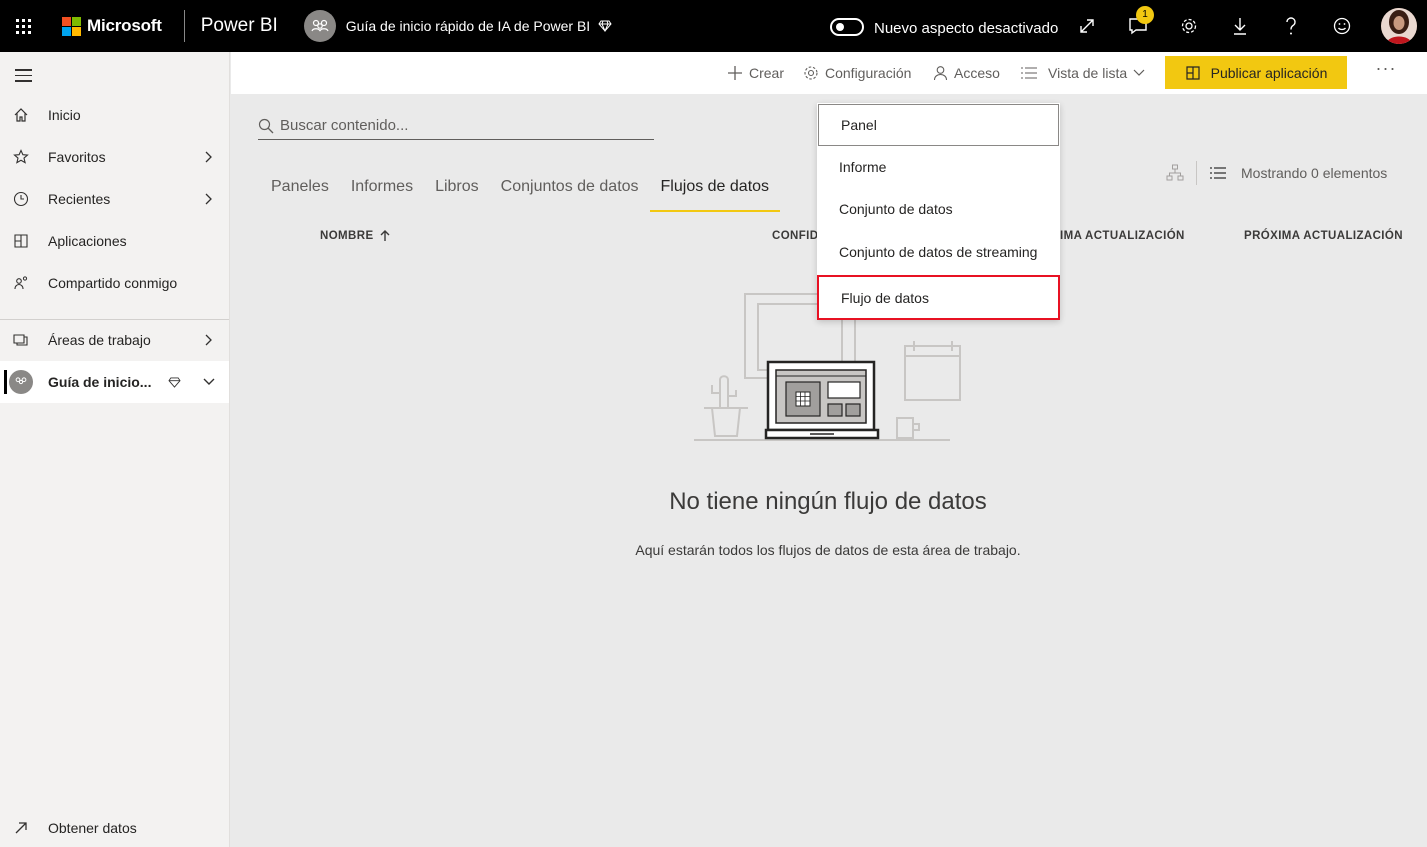  Describe the element at coordinates (938, 167) in the screenshot. I see `menu-item-informe: Informe` at that location.